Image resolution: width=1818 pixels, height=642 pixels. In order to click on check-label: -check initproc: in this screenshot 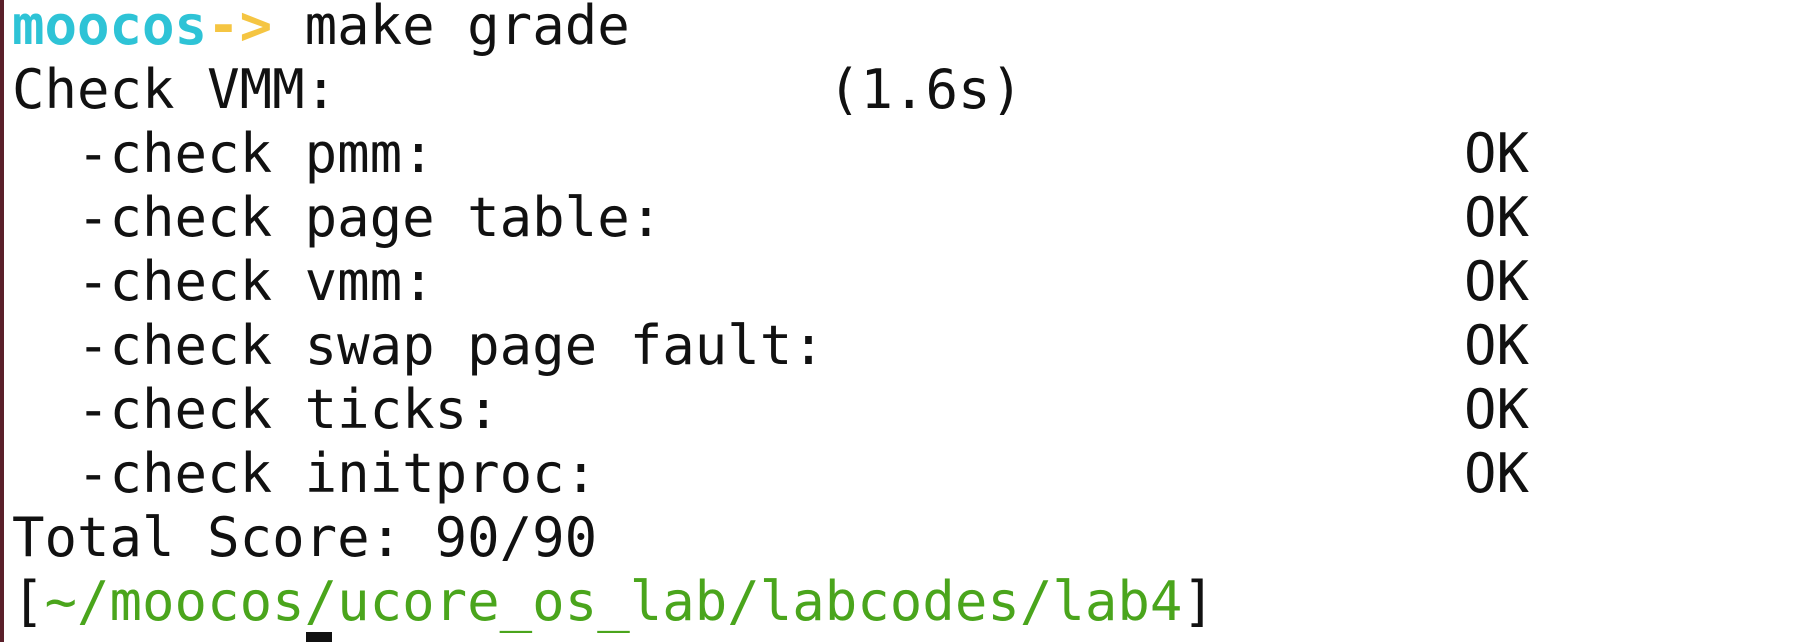, I will do `click(305, 473)`.